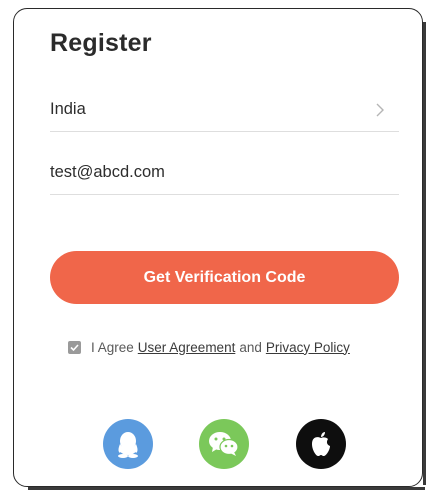 Image resolution: width=426 pixels, height=495 pixels. I want to click on wechat-icon, so click(224, 444).